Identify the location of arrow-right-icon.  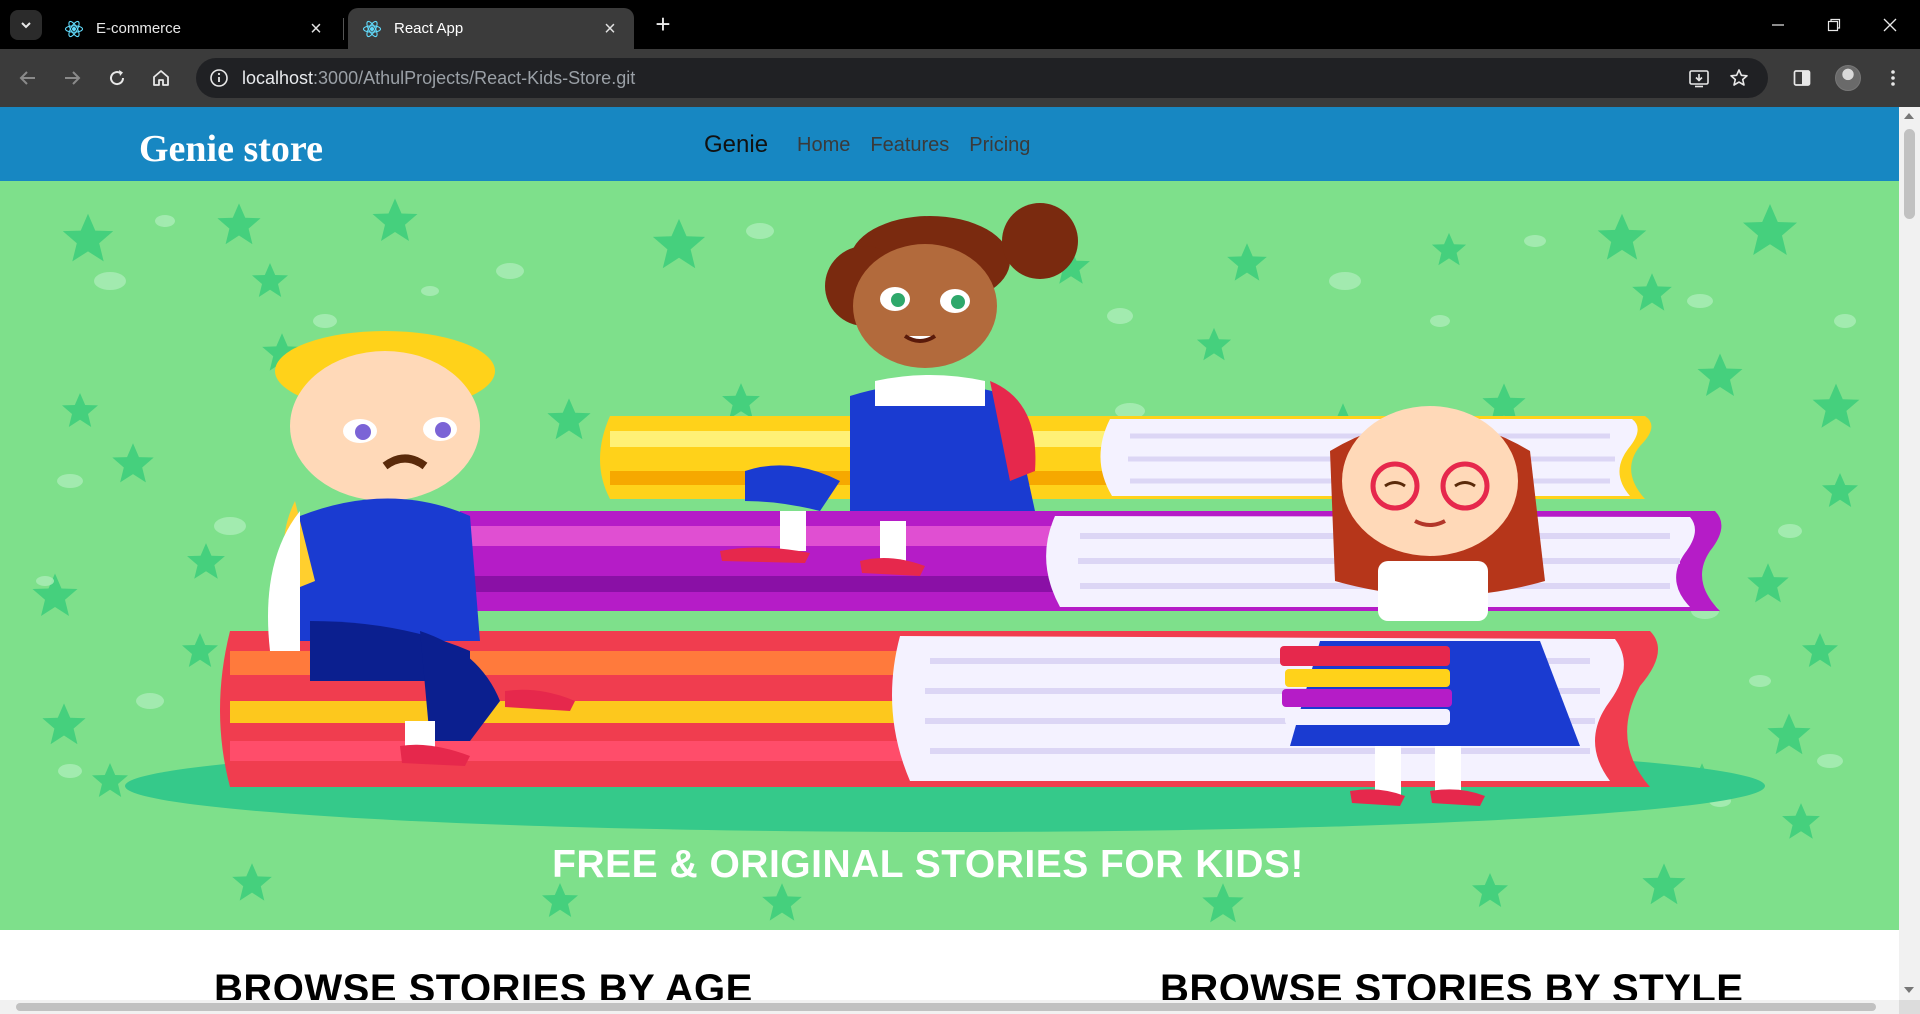
(73, 78).